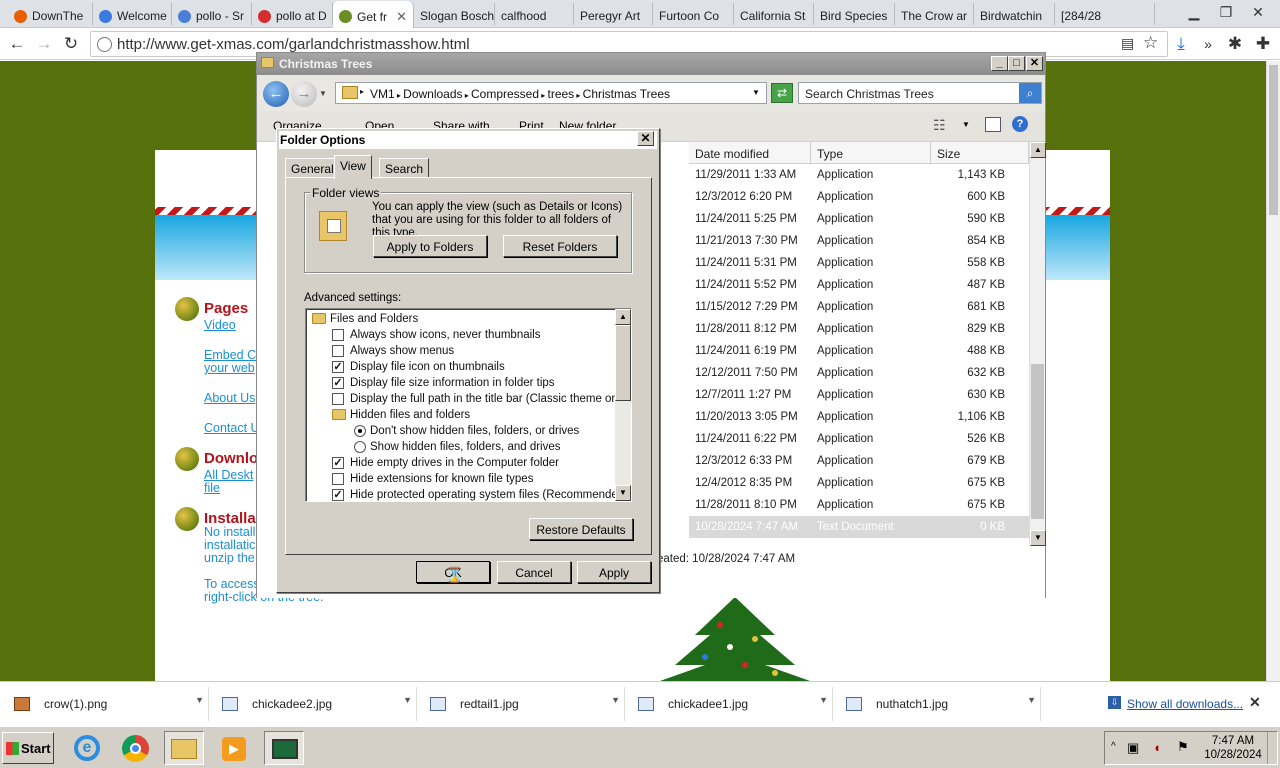  Describe the element at coordinates (71, 44) in the screenshot. I see `reload-icon: ↻` at that location.